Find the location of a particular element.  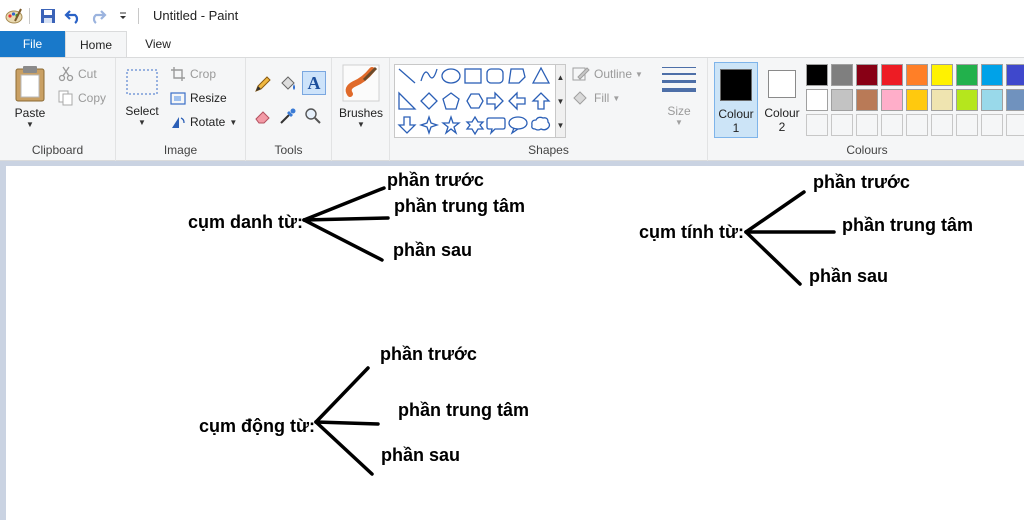

rounded-rectangle-shape-icon is located at coordinates (495, 76).